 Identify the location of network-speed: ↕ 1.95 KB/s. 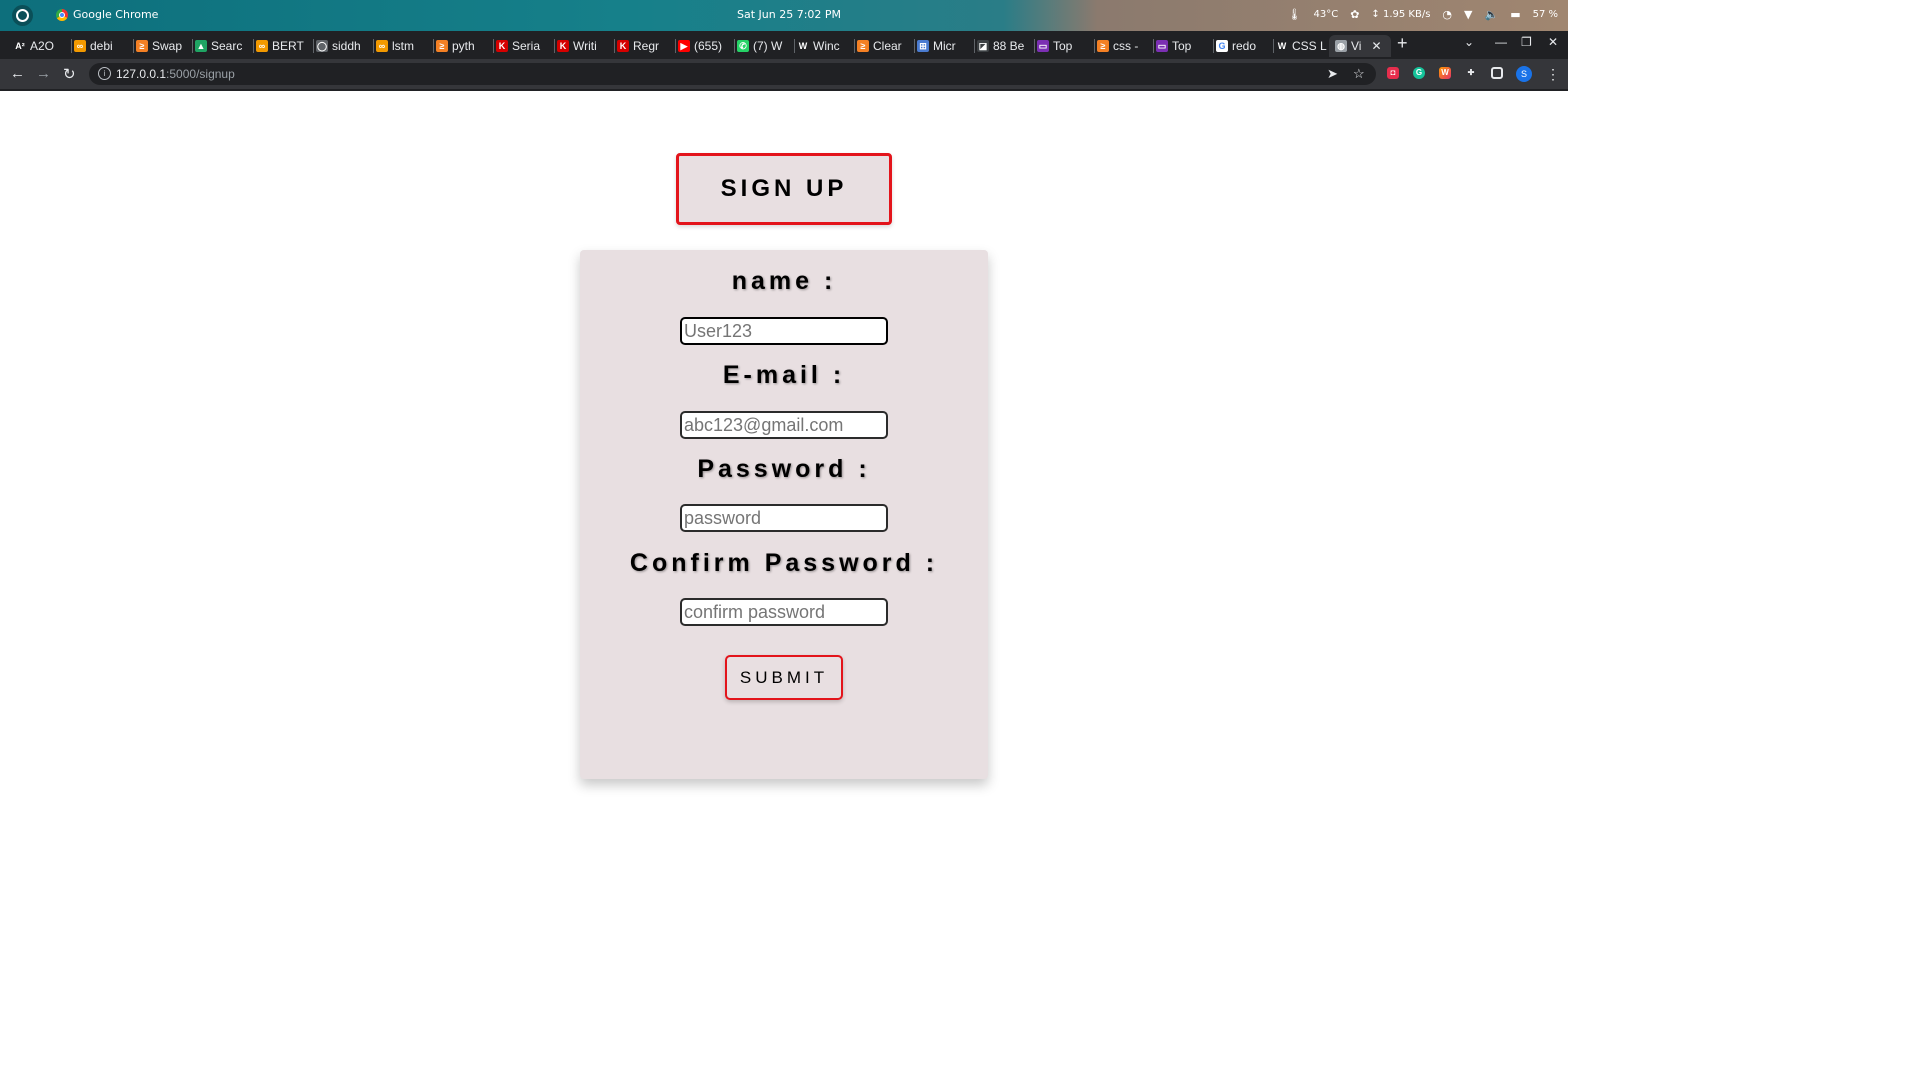
(1401, 14).